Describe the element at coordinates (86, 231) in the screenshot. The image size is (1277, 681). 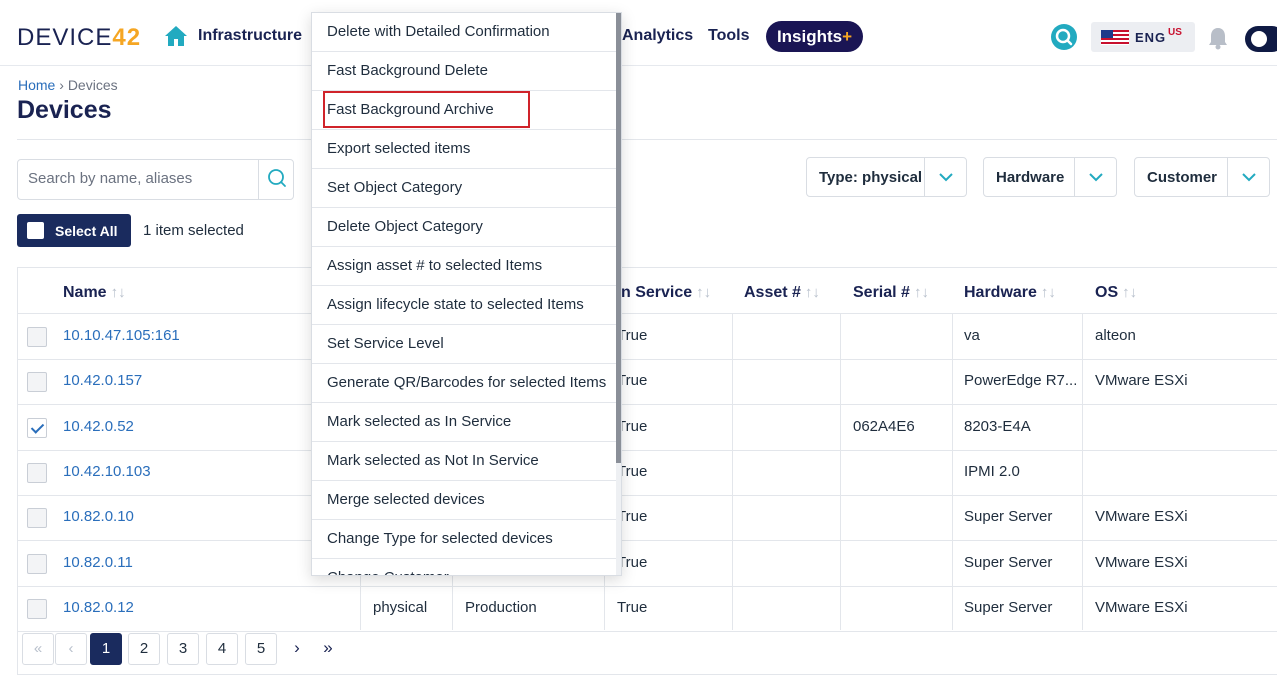
I see `select-all-label: Select All` at that location.